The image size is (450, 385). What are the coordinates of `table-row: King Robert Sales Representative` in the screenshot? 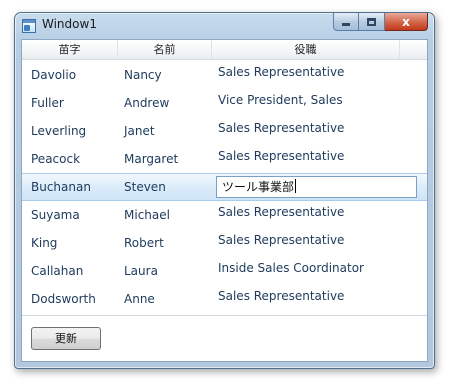 It's located at (224, 243).